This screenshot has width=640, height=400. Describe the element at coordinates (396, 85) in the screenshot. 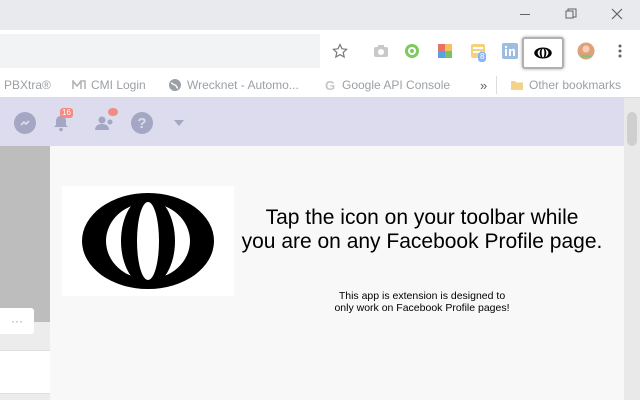

I see `bookmark-label: Google API Console` at that location.